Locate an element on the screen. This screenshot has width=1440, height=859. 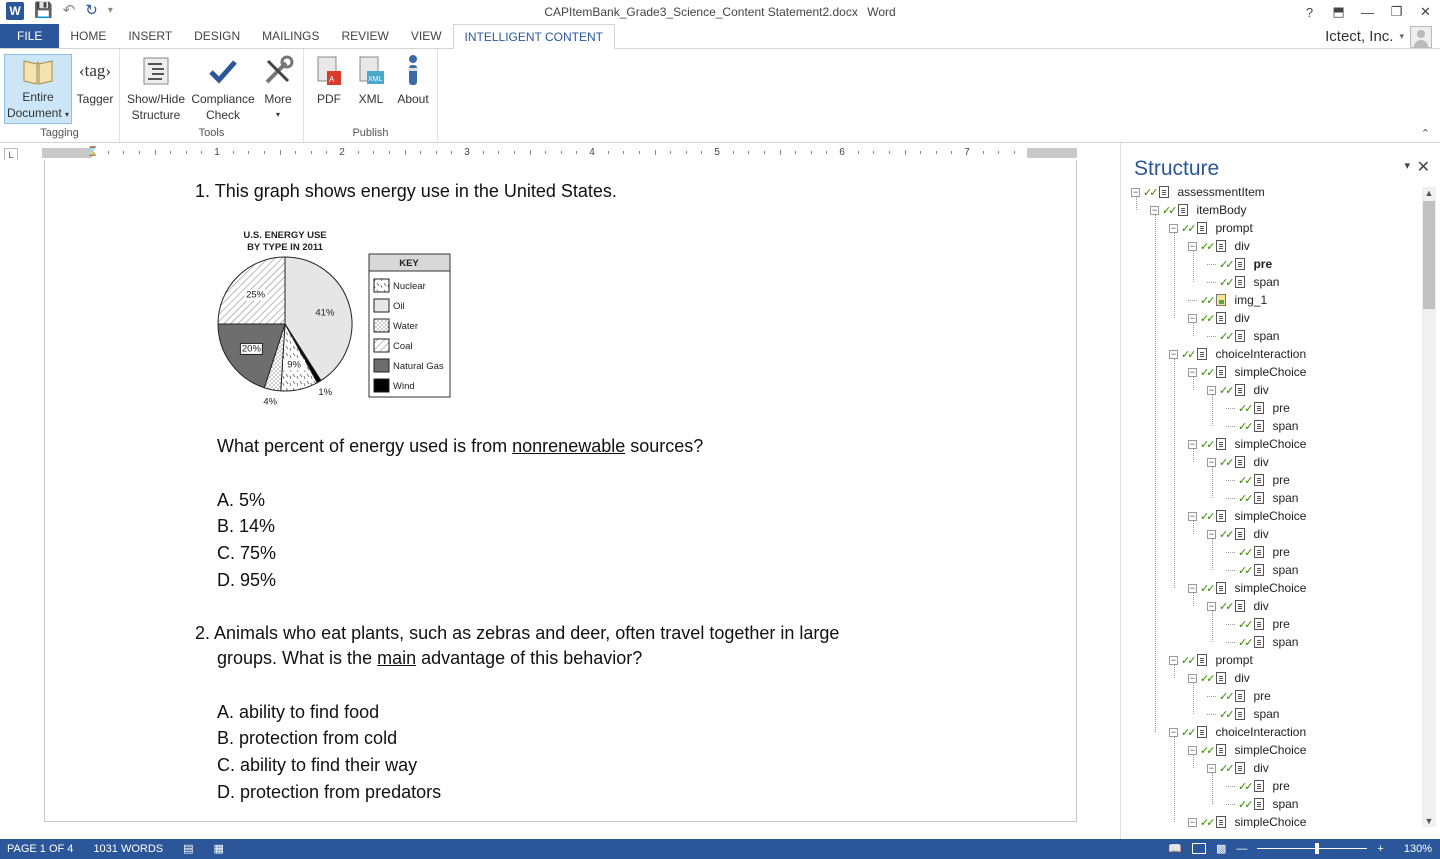
show-hide-structure-button: Show/Hide Structure is located at coordinates (156, 88).